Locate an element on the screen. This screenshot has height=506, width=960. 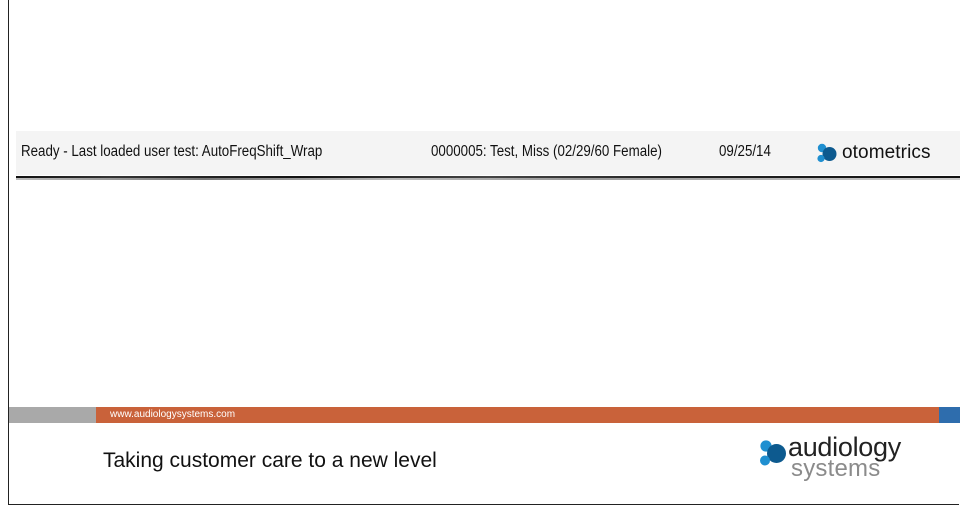
otometrics-logo: otometrics is located at coordinates (873, 153).